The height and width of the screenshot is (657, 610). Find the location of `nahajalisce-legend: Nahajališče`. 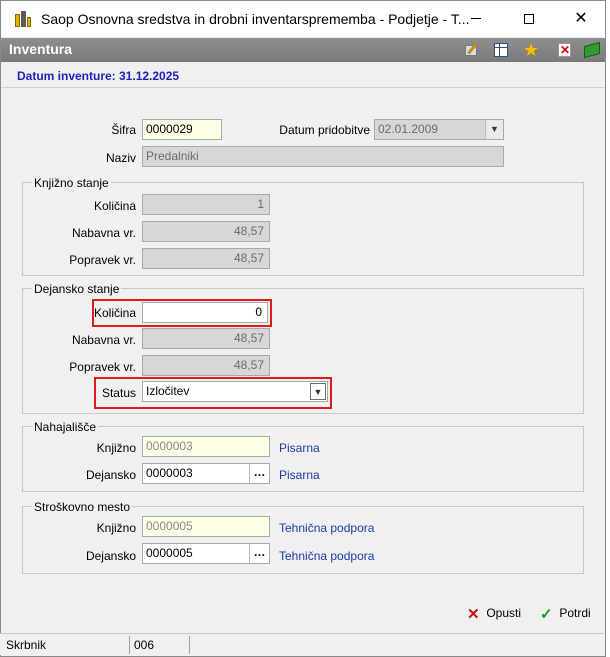

nahajalisce-legend: Nahajališče is located at coordinates (65, 427).